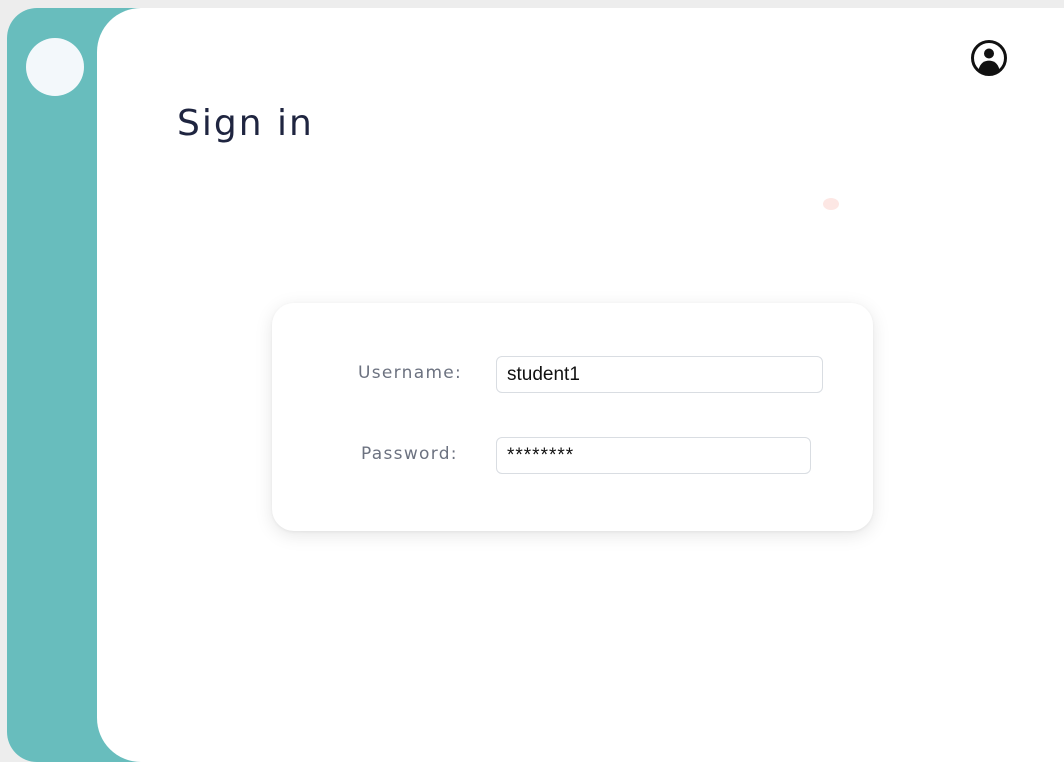 This screenshot has width=1064, height=762. I want to click on password-label: Password:, so click(409, 454).